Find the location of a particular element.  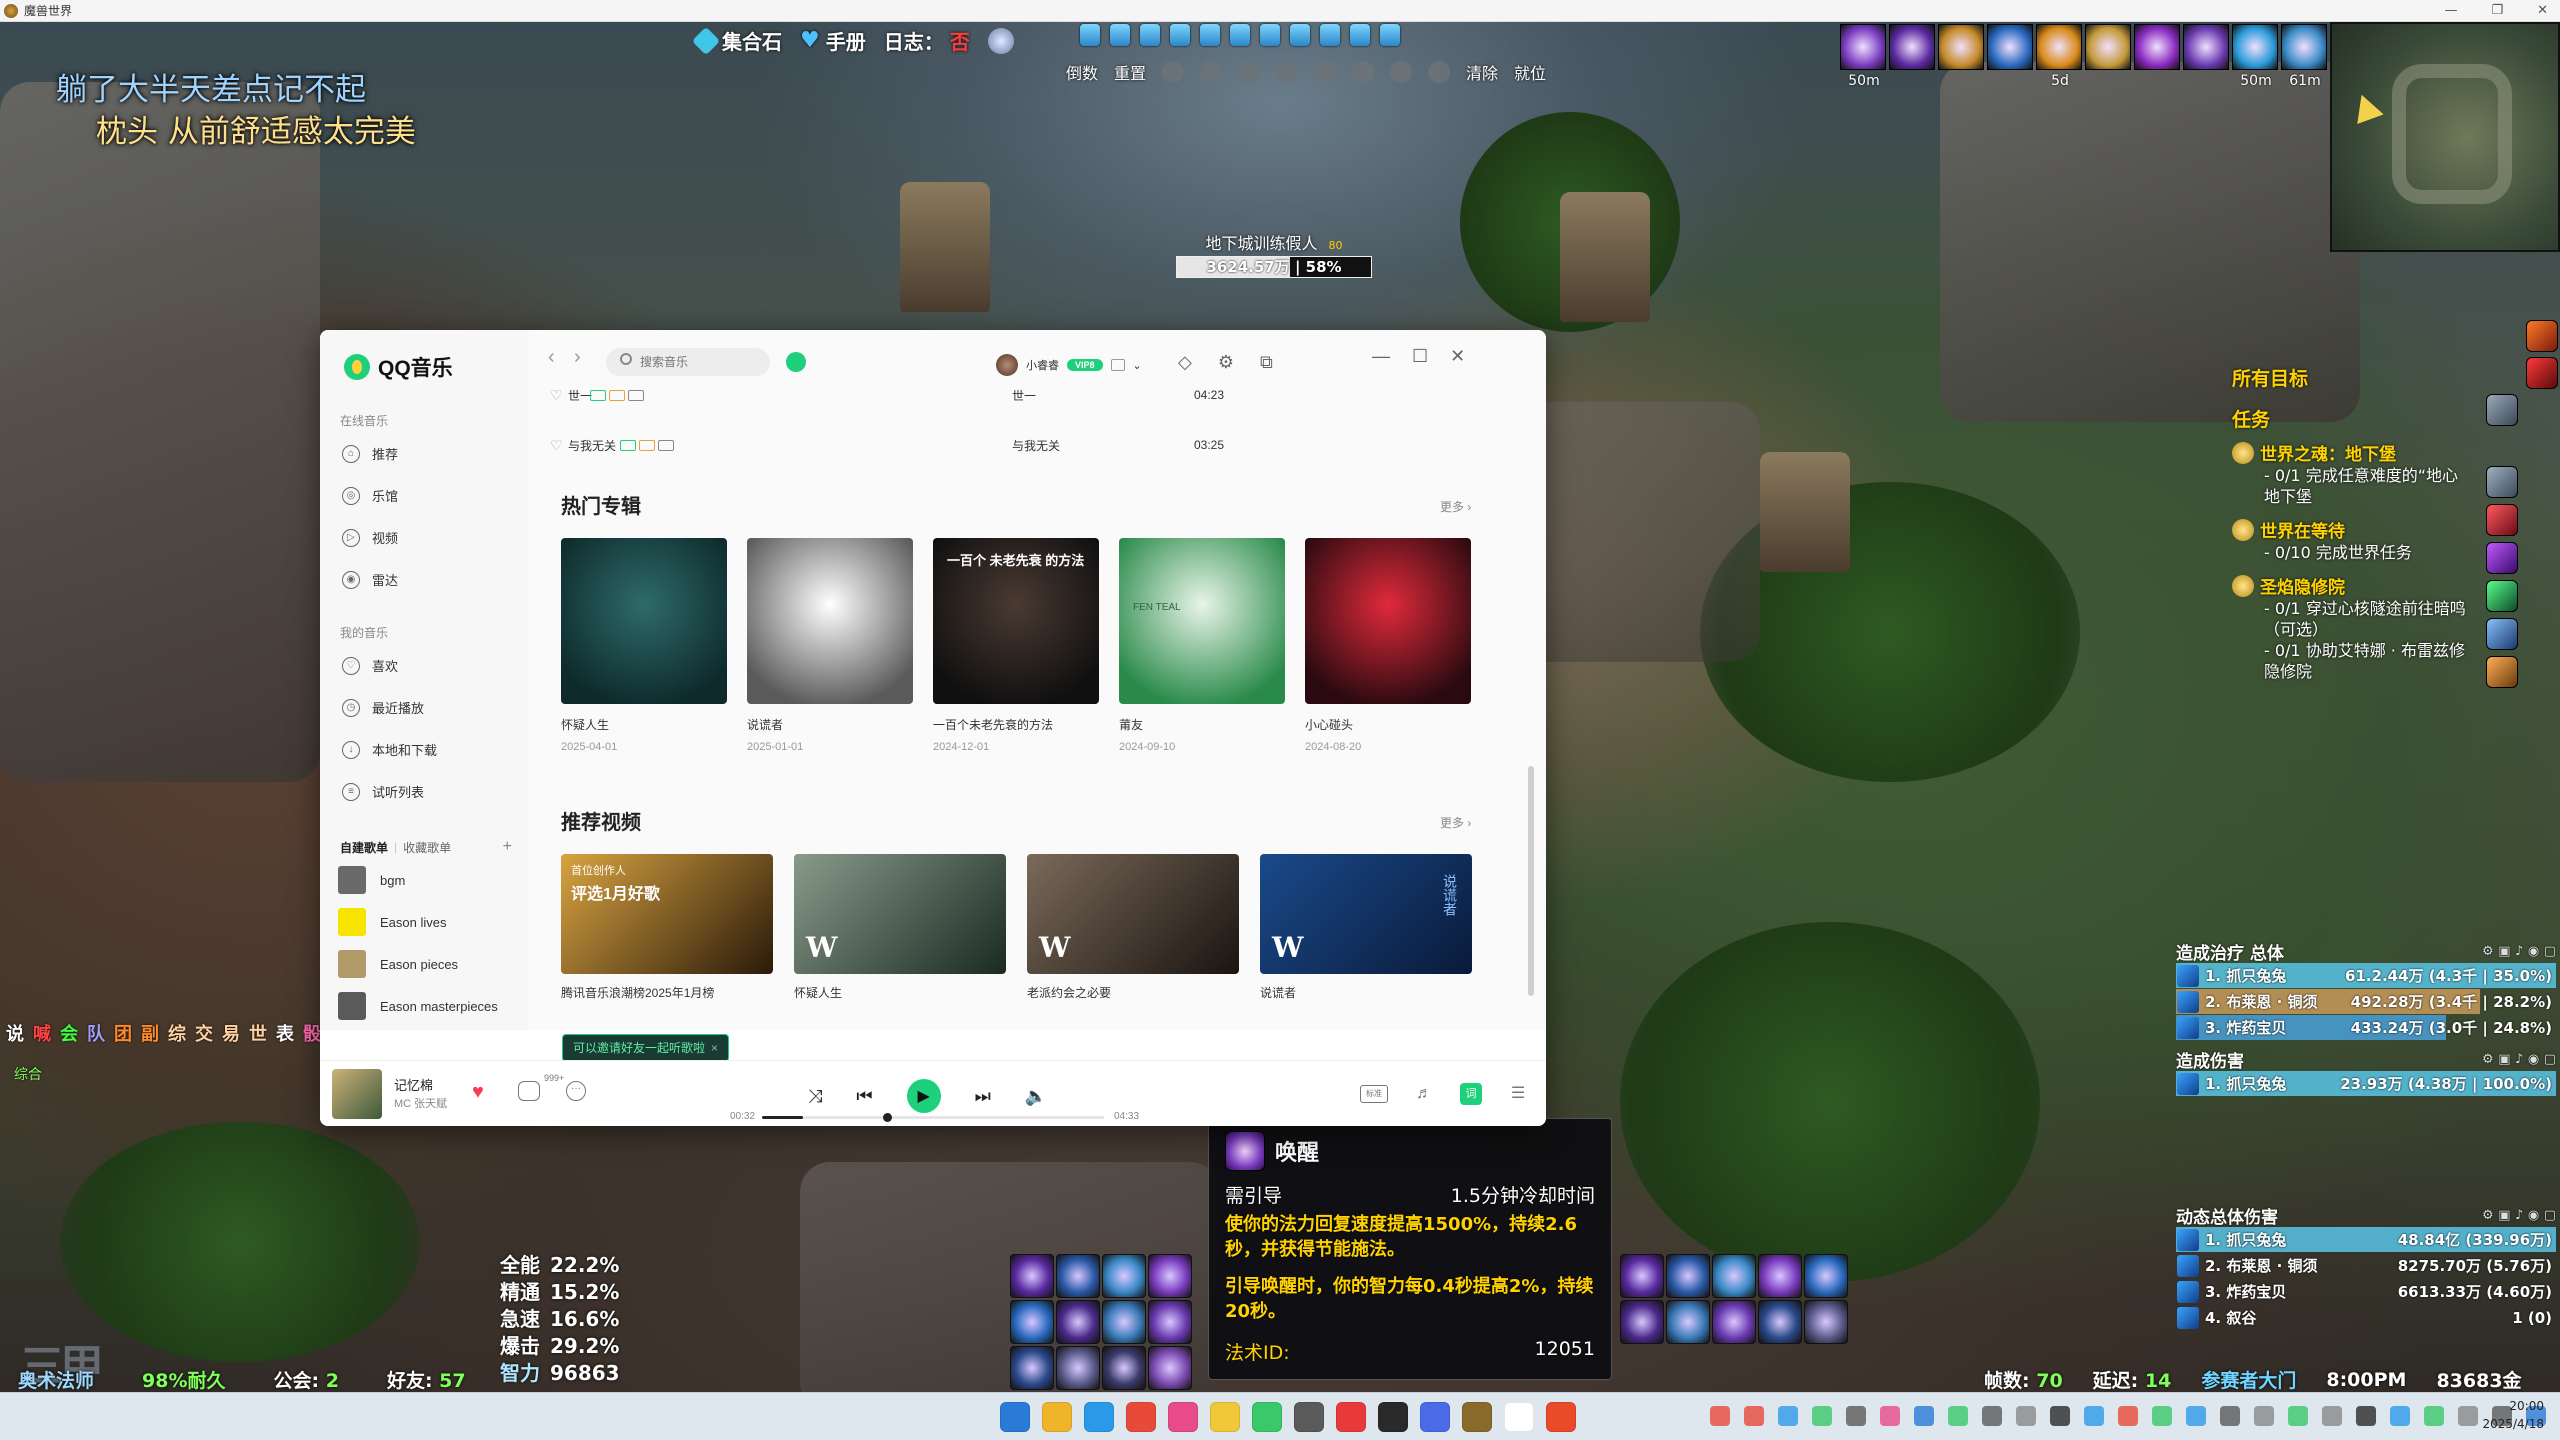

meter-row: 1. 抓只兔兔 61.2.44万 (4.3千 | 35.0%) is located at coordinates (2366, 975).